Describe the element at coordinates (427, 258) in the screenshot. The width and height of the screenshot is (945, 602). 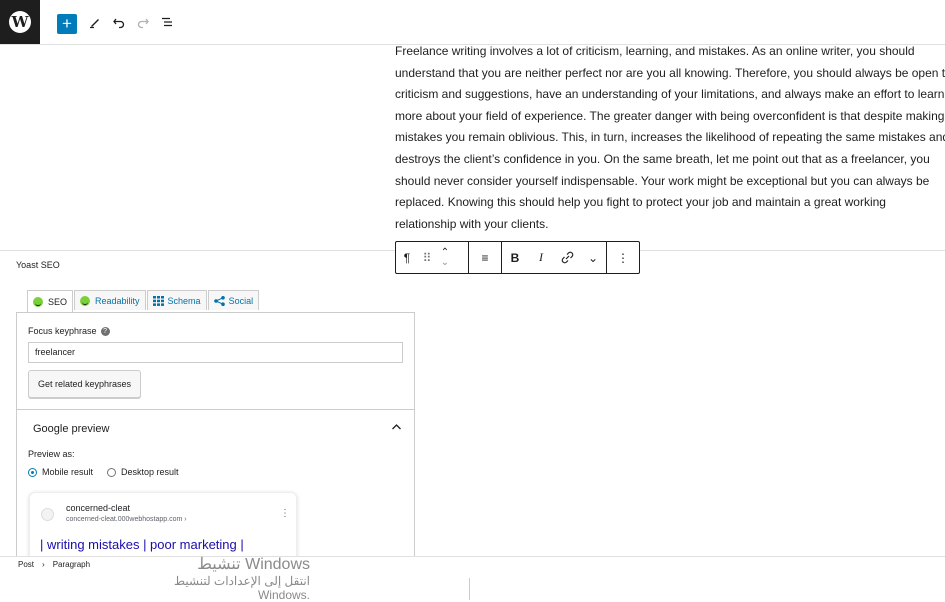
I see `drag-handle: ⠿` at that location.